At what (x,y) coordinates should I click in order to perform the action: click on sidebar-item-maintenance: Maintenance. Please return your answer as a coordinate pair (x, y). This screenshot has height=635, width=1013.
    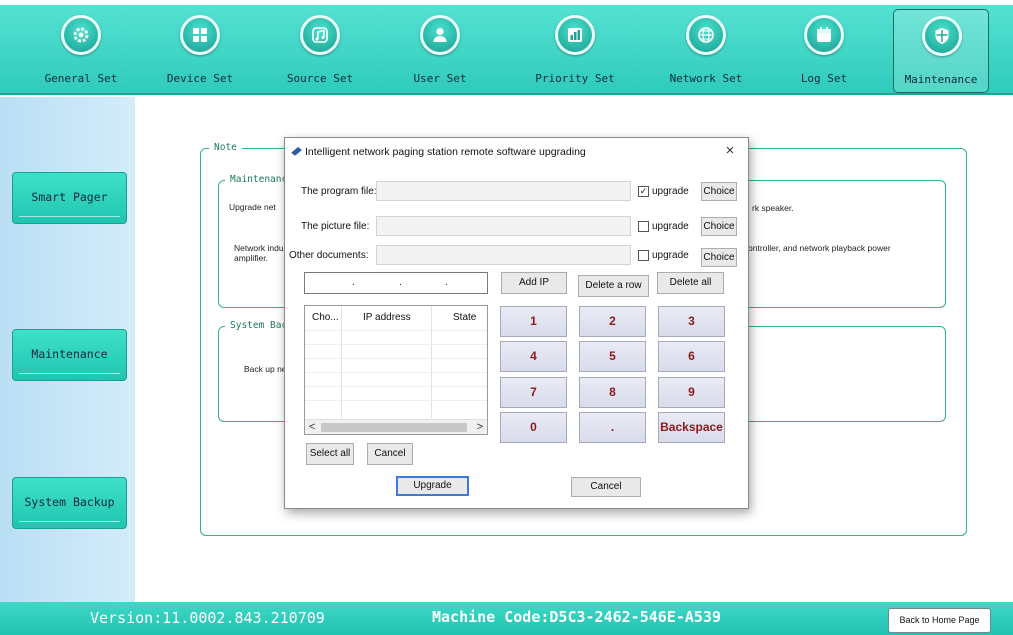
    Looking at the image, I should click on (69, 355).